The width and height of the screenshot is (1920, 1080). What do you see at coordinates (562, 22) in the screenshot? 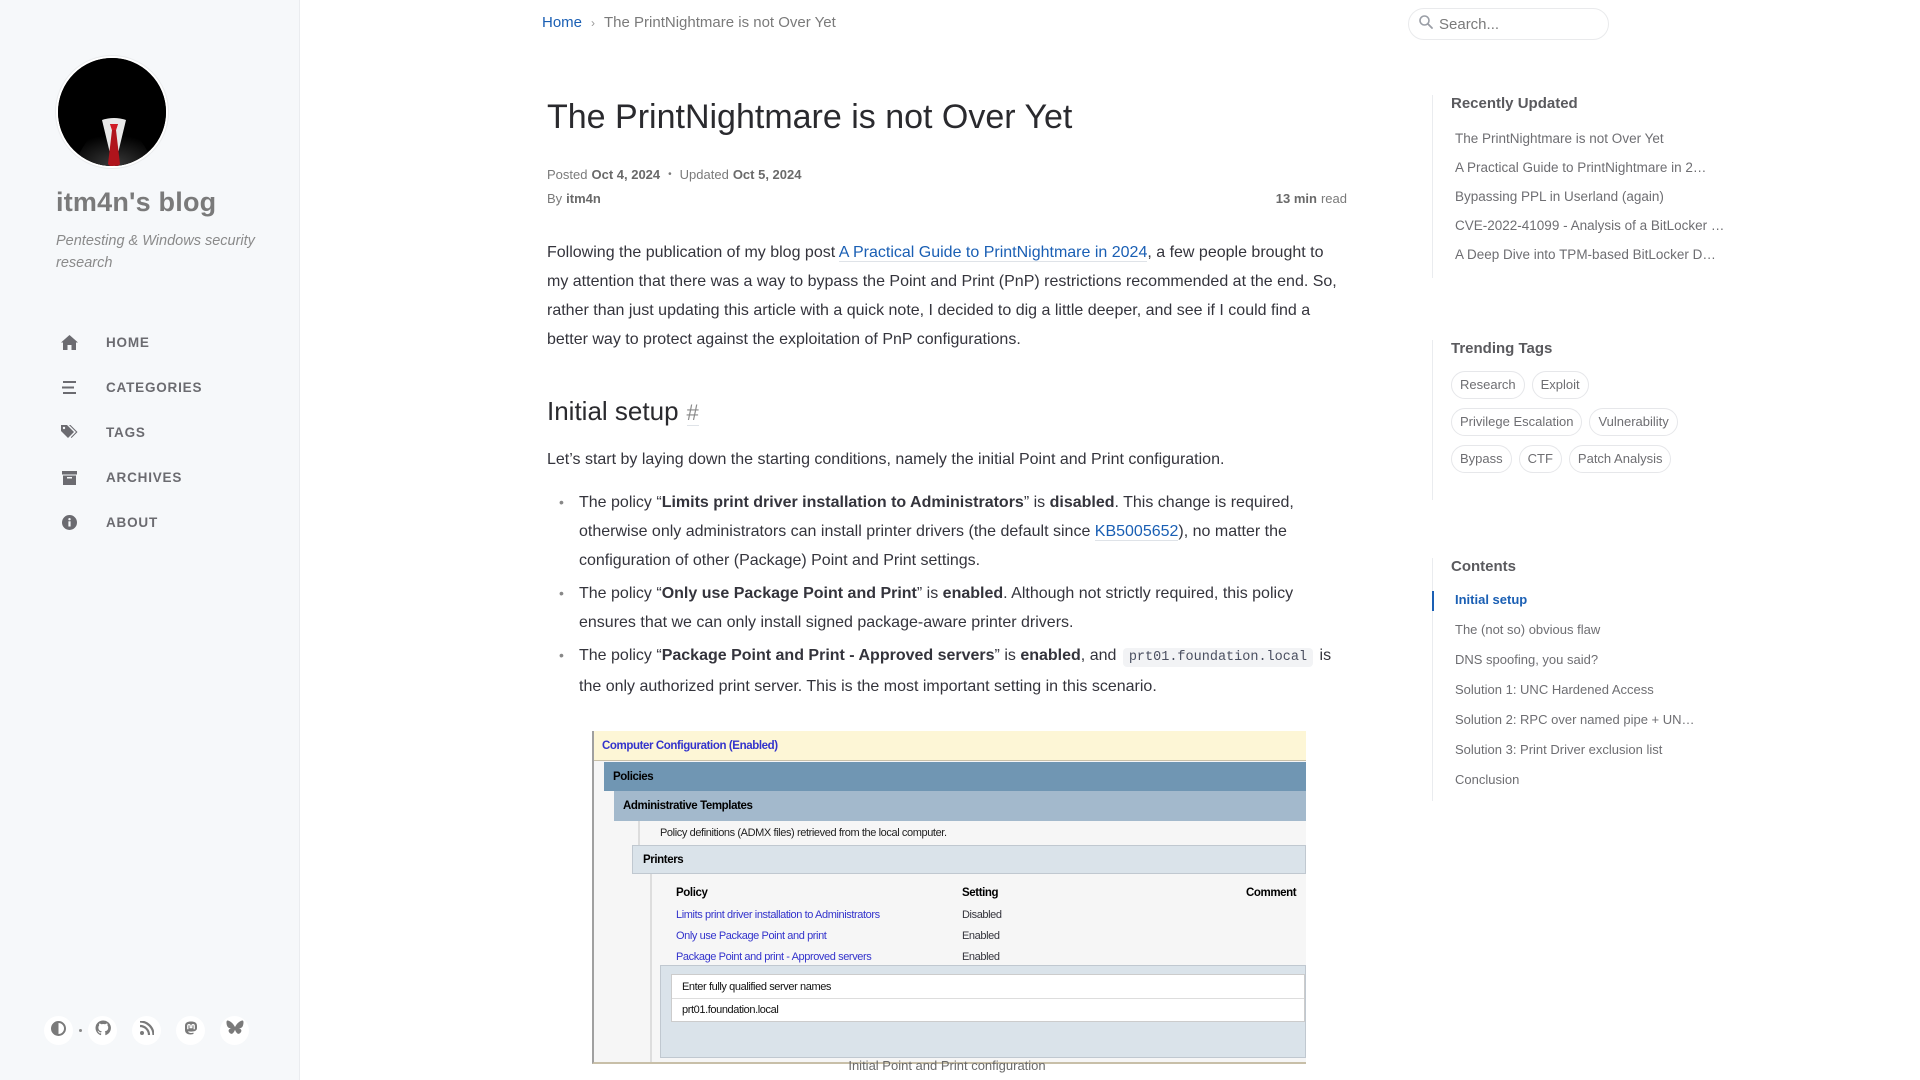
I see `breadcrumb-home-link: Home` at bounding box center [562, 22].